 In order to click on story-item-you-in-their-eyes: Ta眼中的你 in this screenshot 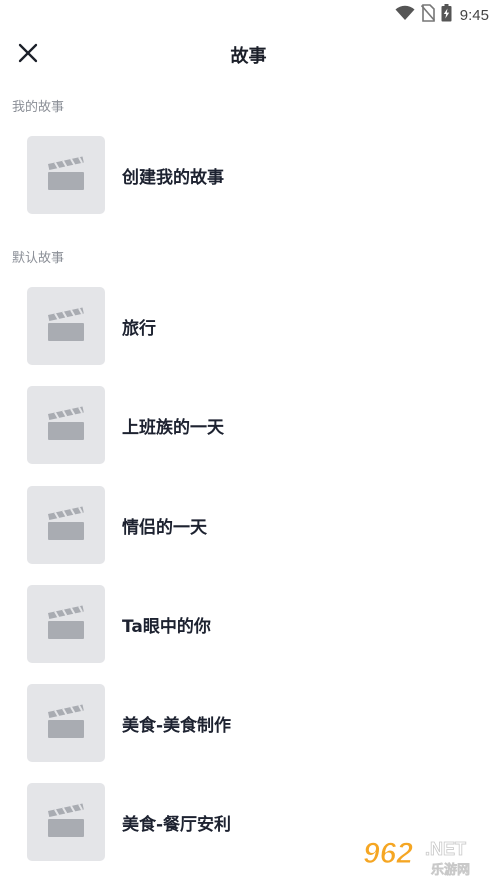, I will do `click(247, 624)`.